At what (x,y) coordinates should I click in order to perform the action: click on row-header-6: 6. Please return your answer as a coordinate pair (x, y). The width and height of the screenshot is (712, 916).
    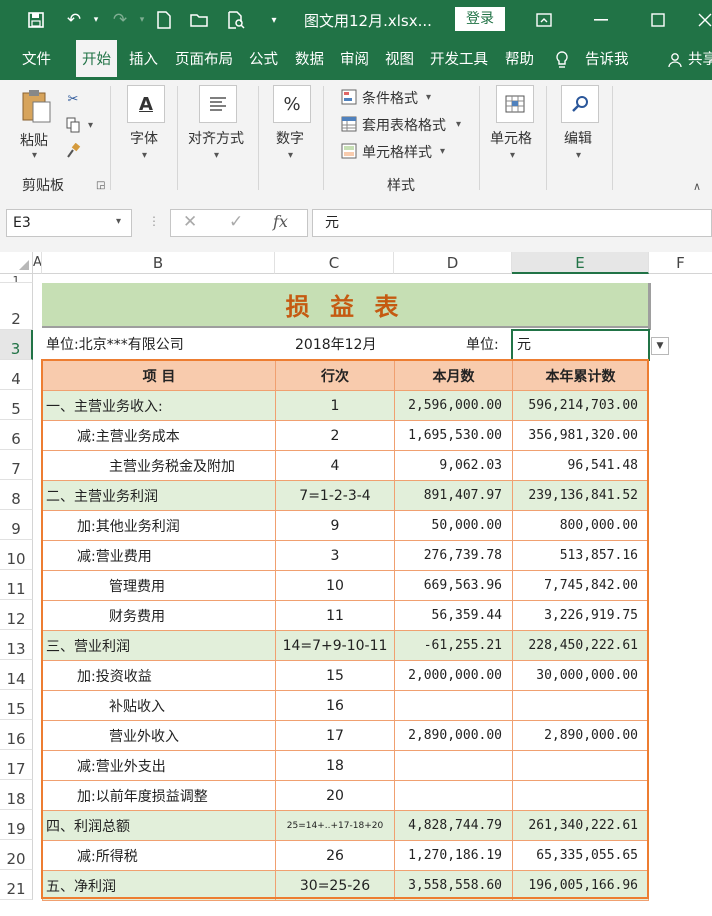
    Looking at the image, I should click on (16, 435).